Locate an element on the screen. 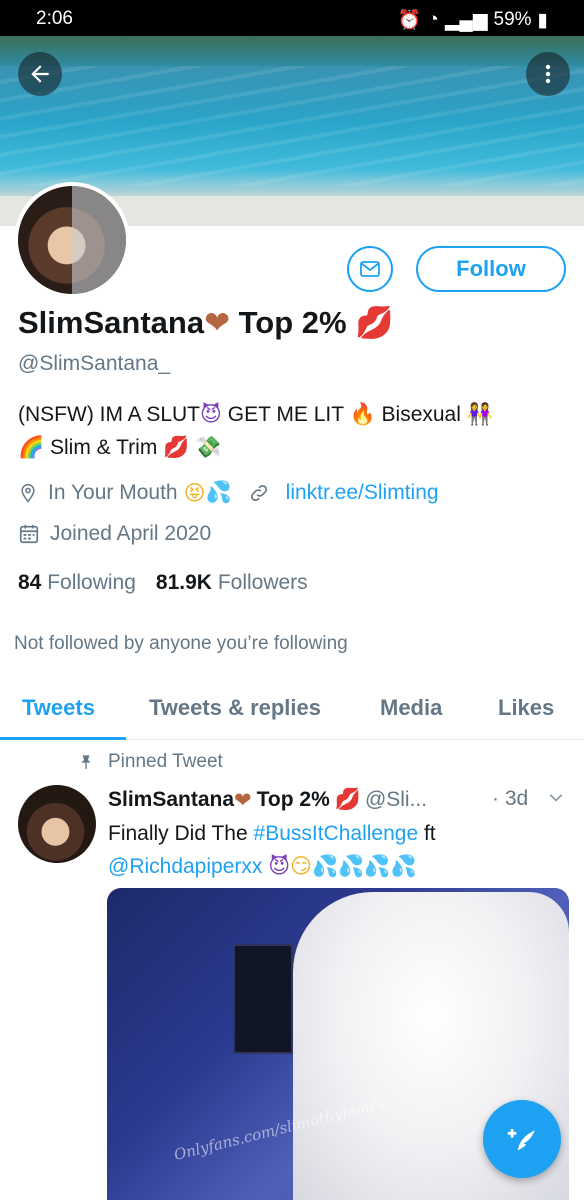 Image resolution: width=584 pixels, height=1200 pixels. following-link: 84 Following is located at coordinates (77, 582).